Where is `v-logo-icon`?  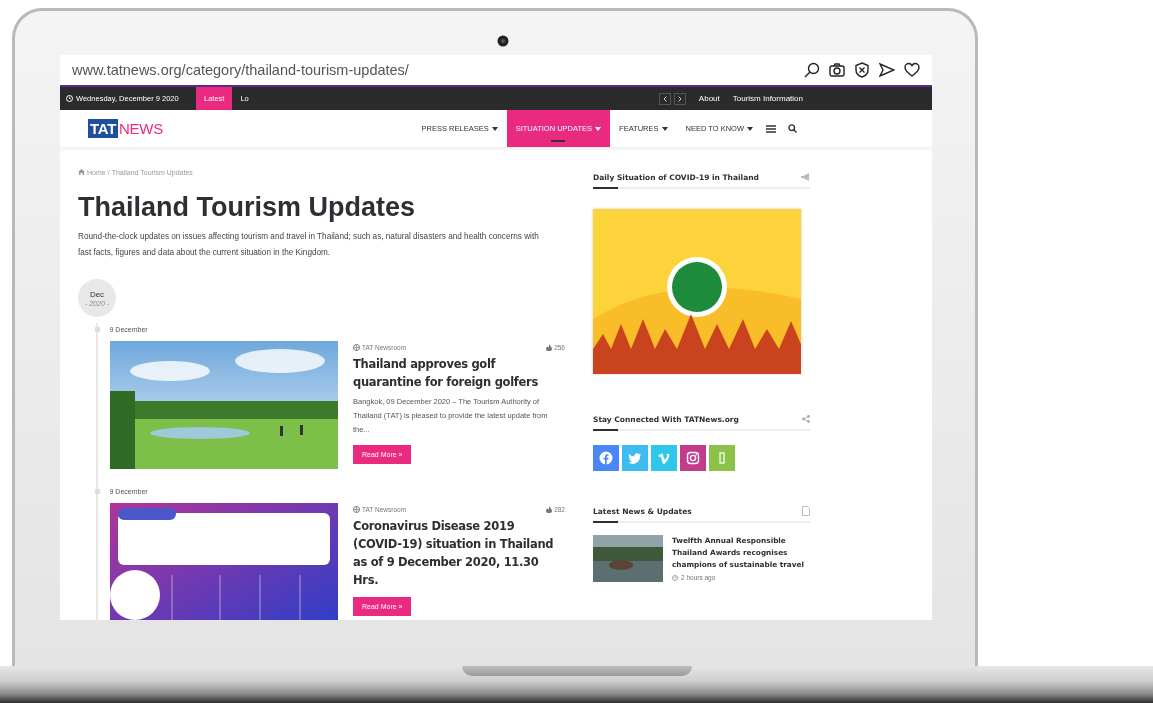 v-logo-icon is located at coordinates (664, 458).